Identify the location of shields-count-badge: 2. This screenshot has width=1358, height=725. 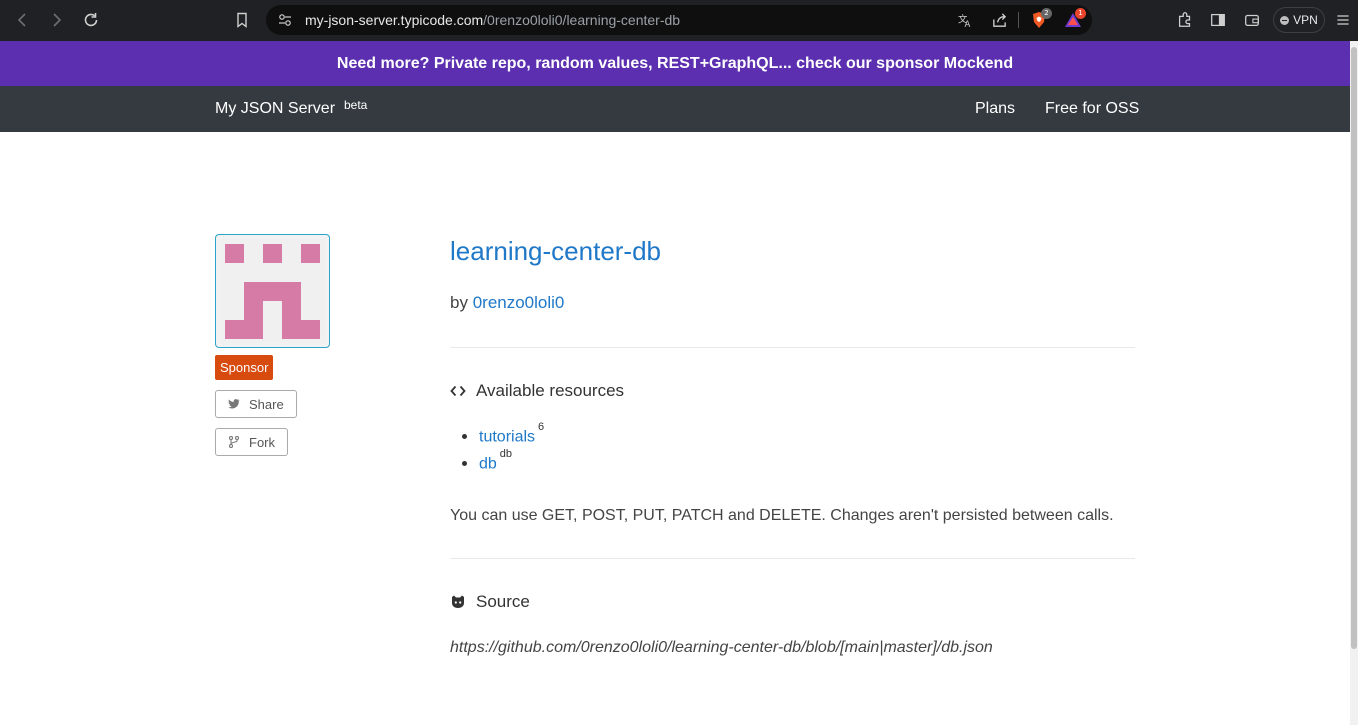
(1046, 13).